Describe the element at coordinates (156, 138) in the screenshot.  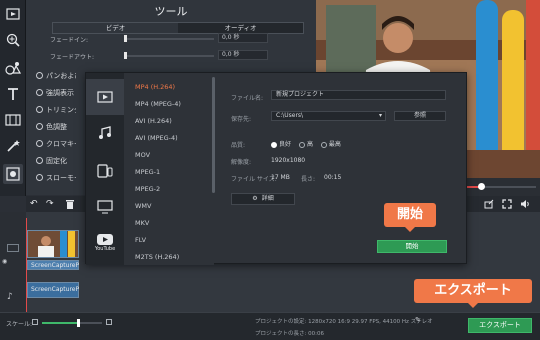
I see `format-item: AVI (MPEG-4)` at that location.